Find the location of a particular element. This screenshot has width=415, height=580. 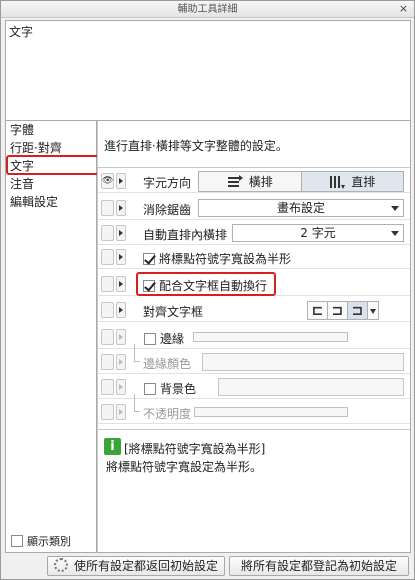

auto-wrap-checkbox is located at coordinates (149, 285).